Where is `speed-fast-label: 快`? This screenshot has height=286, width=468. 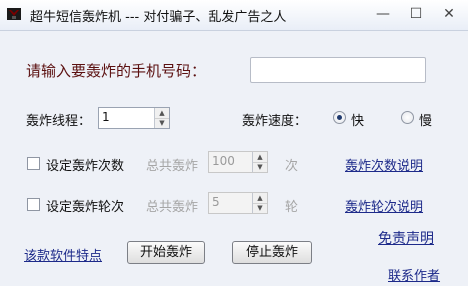
speed-fast-label: 快 is located at coordinates (358, 121).